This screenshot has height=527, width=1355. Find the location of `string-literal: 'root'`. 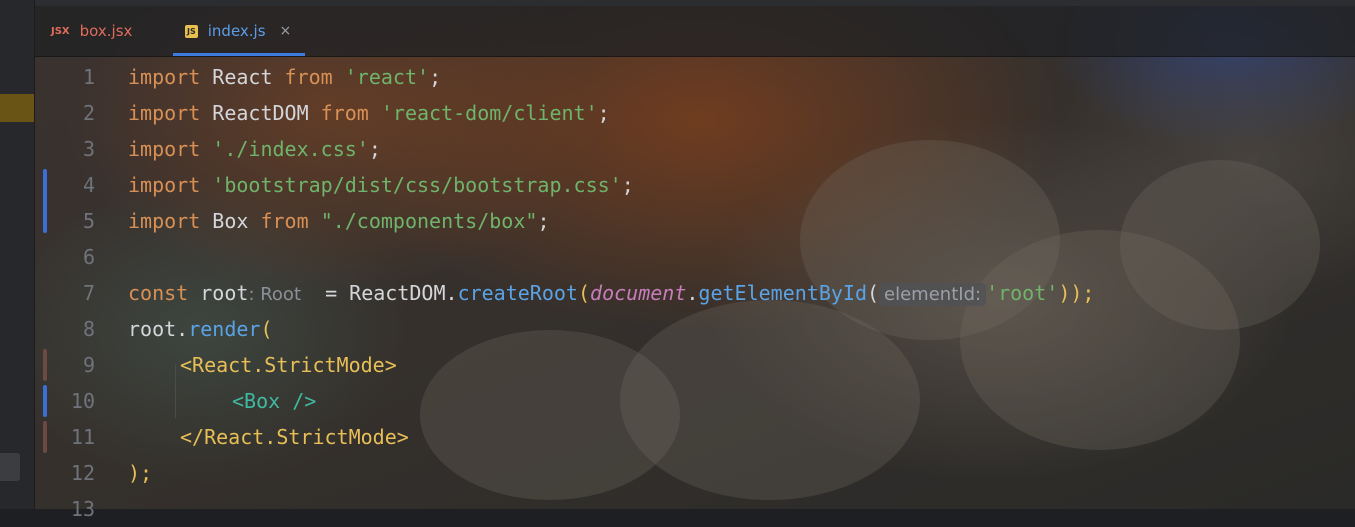

string-literal: 'root' is located at coordinates (1022, 293).